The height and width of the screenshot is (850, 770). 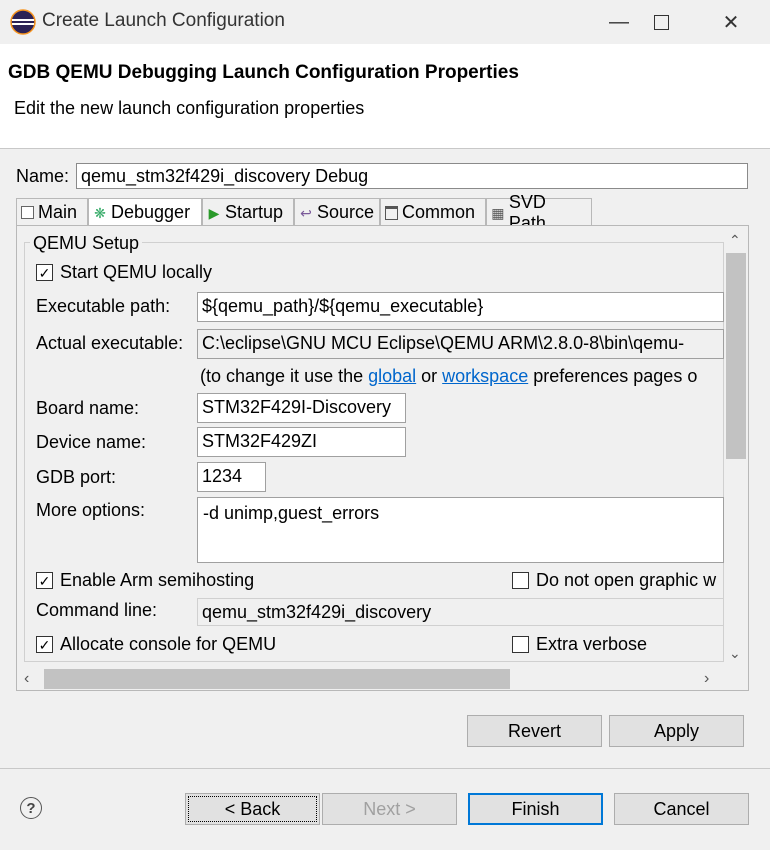 What do you see at coordinates (429, 376) in the screenshot?
I see `hint-middle: or` at bounding box center [429, 376].